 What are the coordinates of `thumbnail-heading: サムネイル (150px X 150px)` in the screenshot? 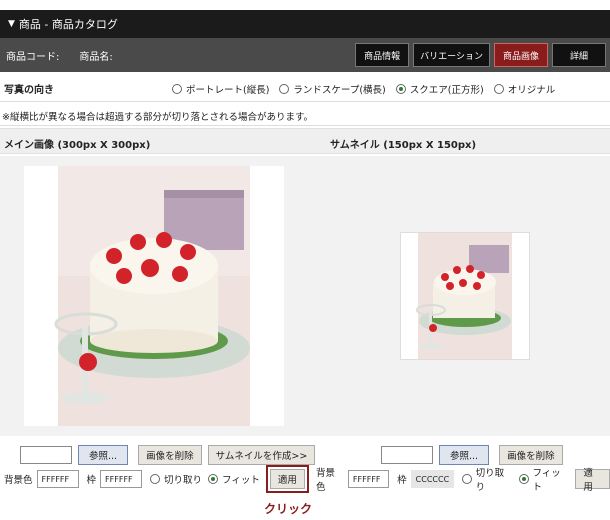 It's located at (403, 145).